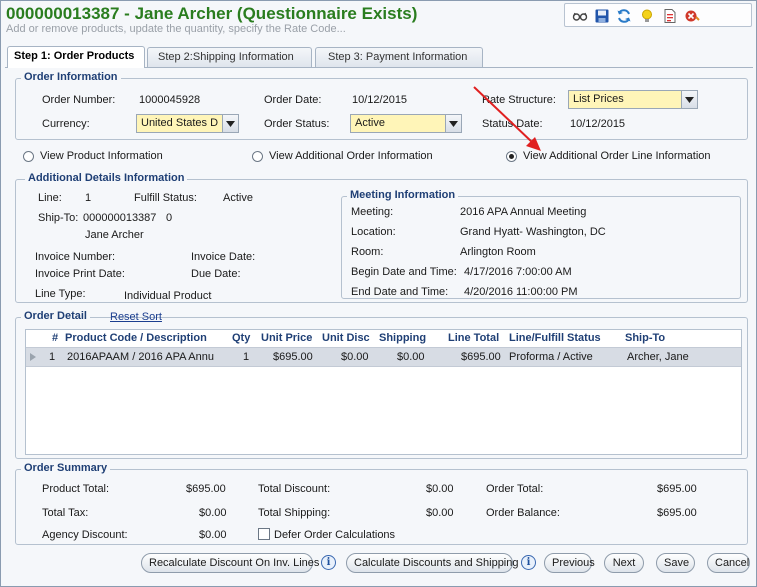 The image size is (757, 587). Describe the element at coordinates (633, 99) in the screenshot. I see `rate-structure-select: List Prices` at that location.